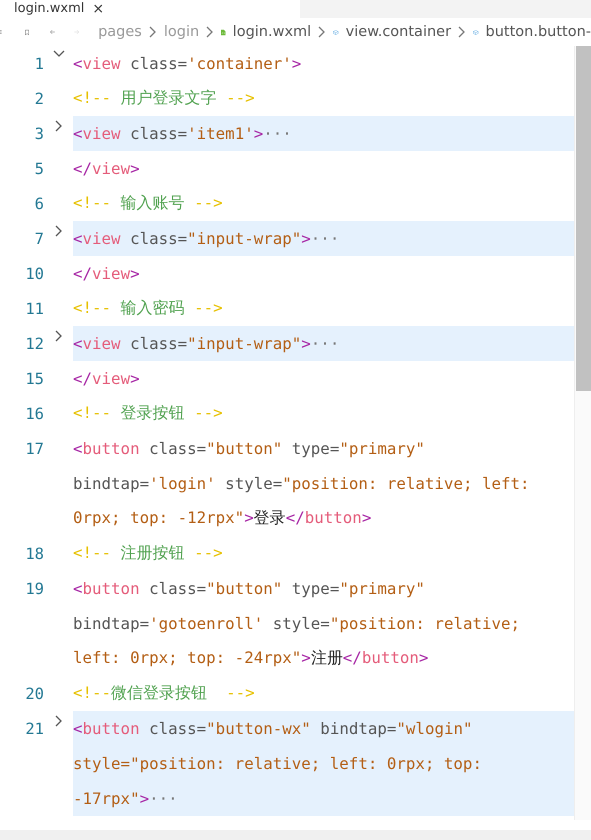  I want to click on line-number: 15, so click(34, 379).